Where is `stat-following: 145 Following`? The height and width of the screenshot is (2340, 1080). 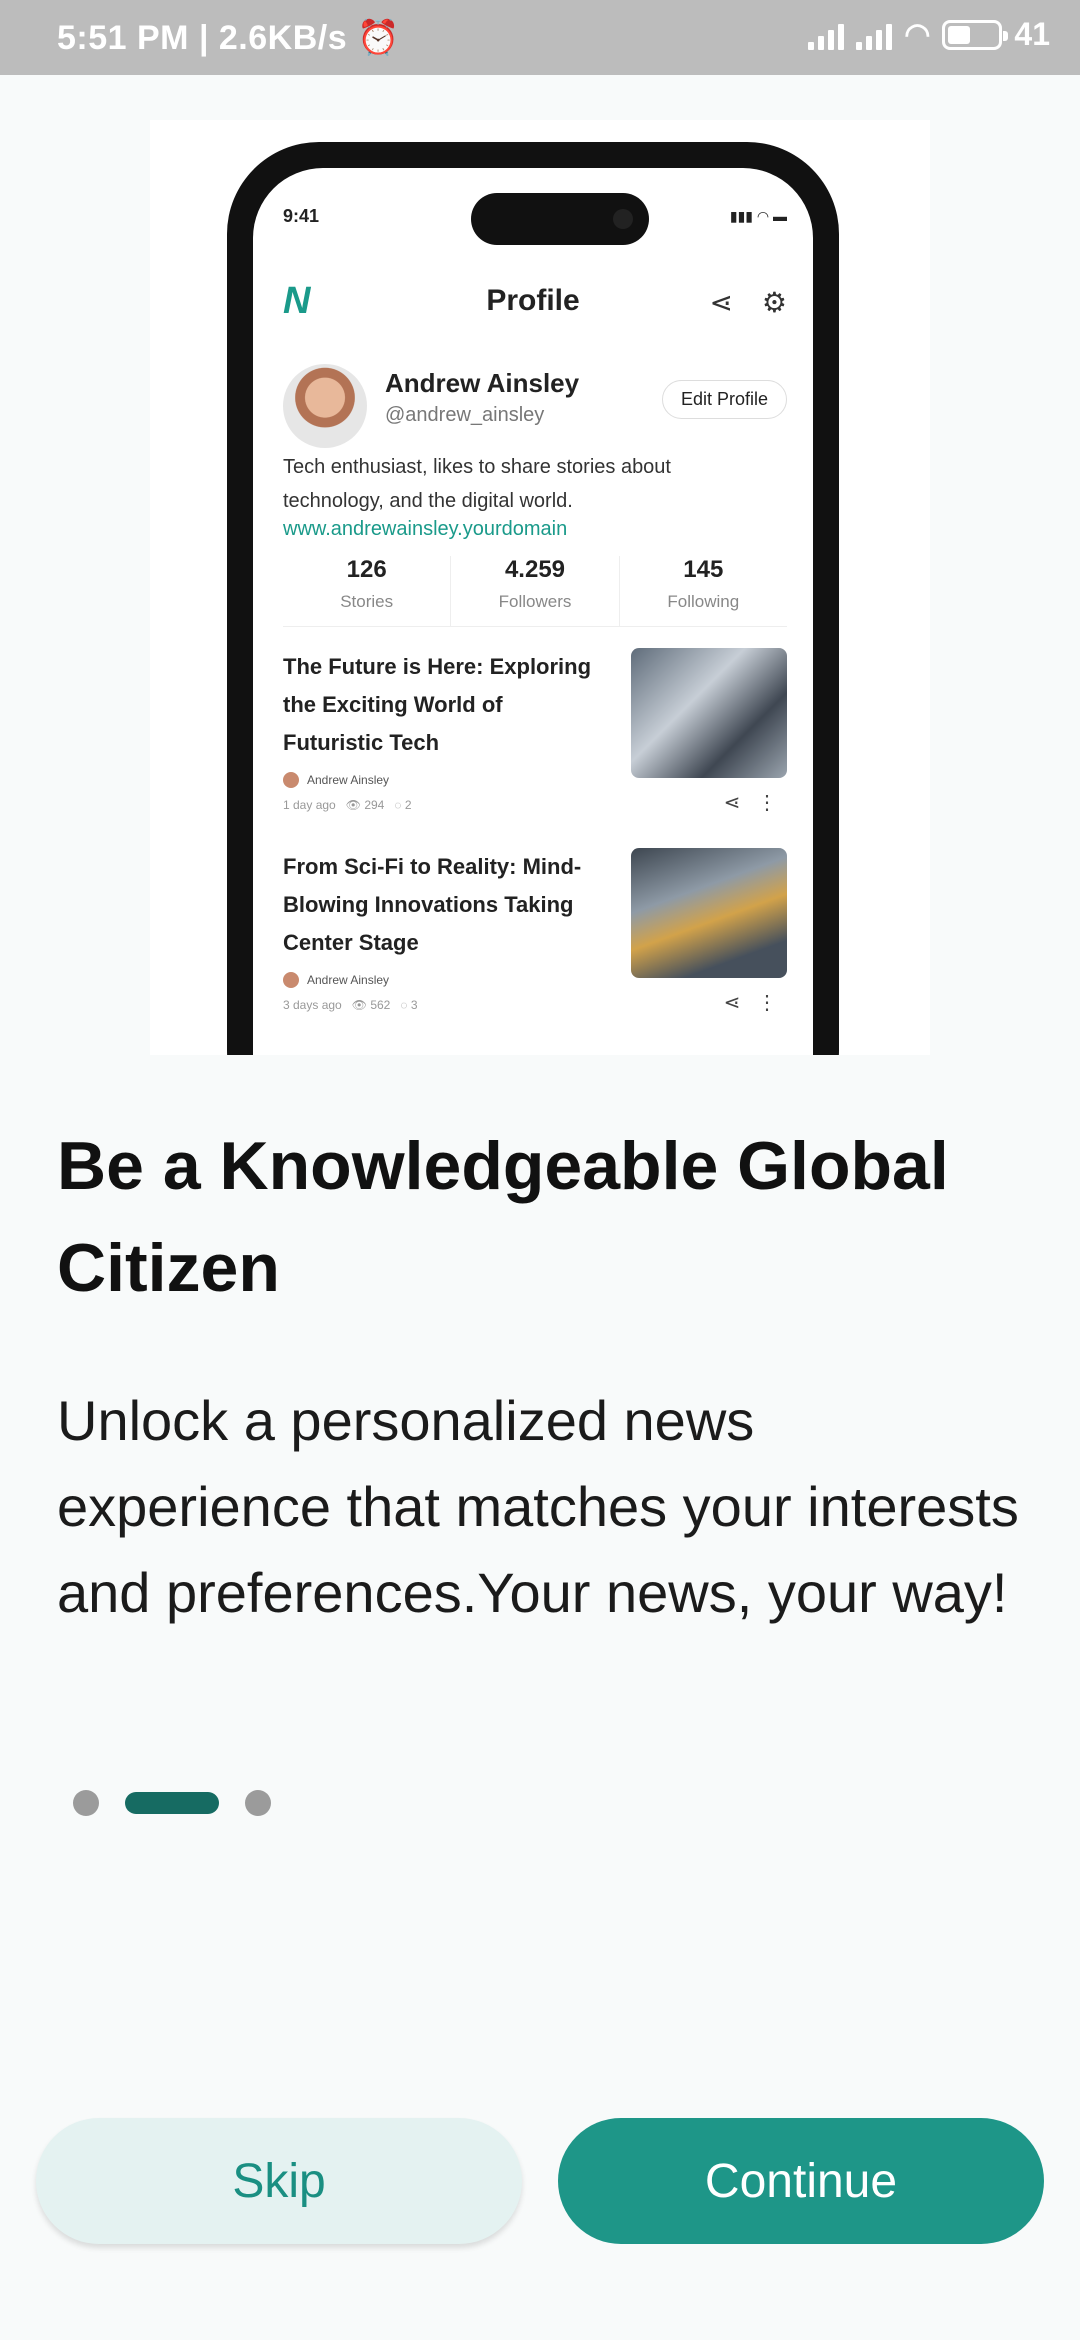
stat-following: 145 Following is located at coordinates (703, 591).